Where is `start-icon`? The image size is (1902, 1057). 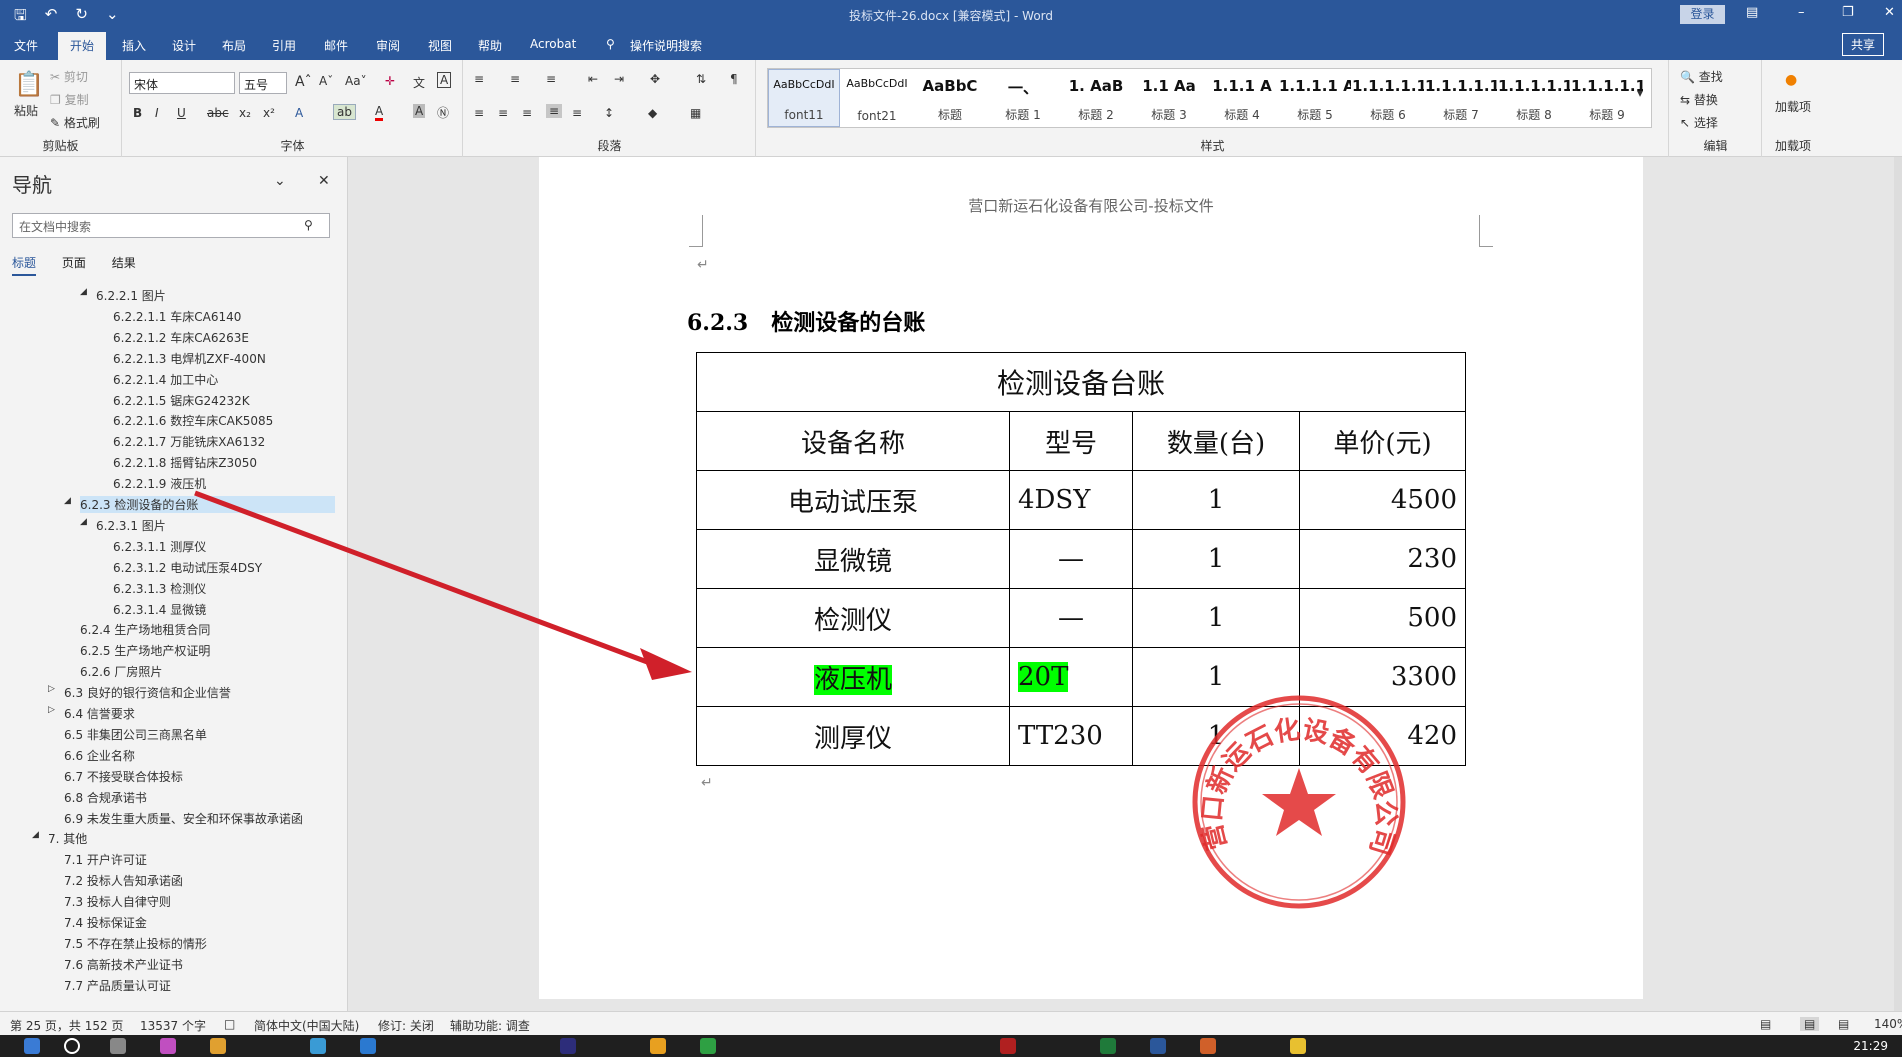
start-icon is located at coordinates (32, 1046).